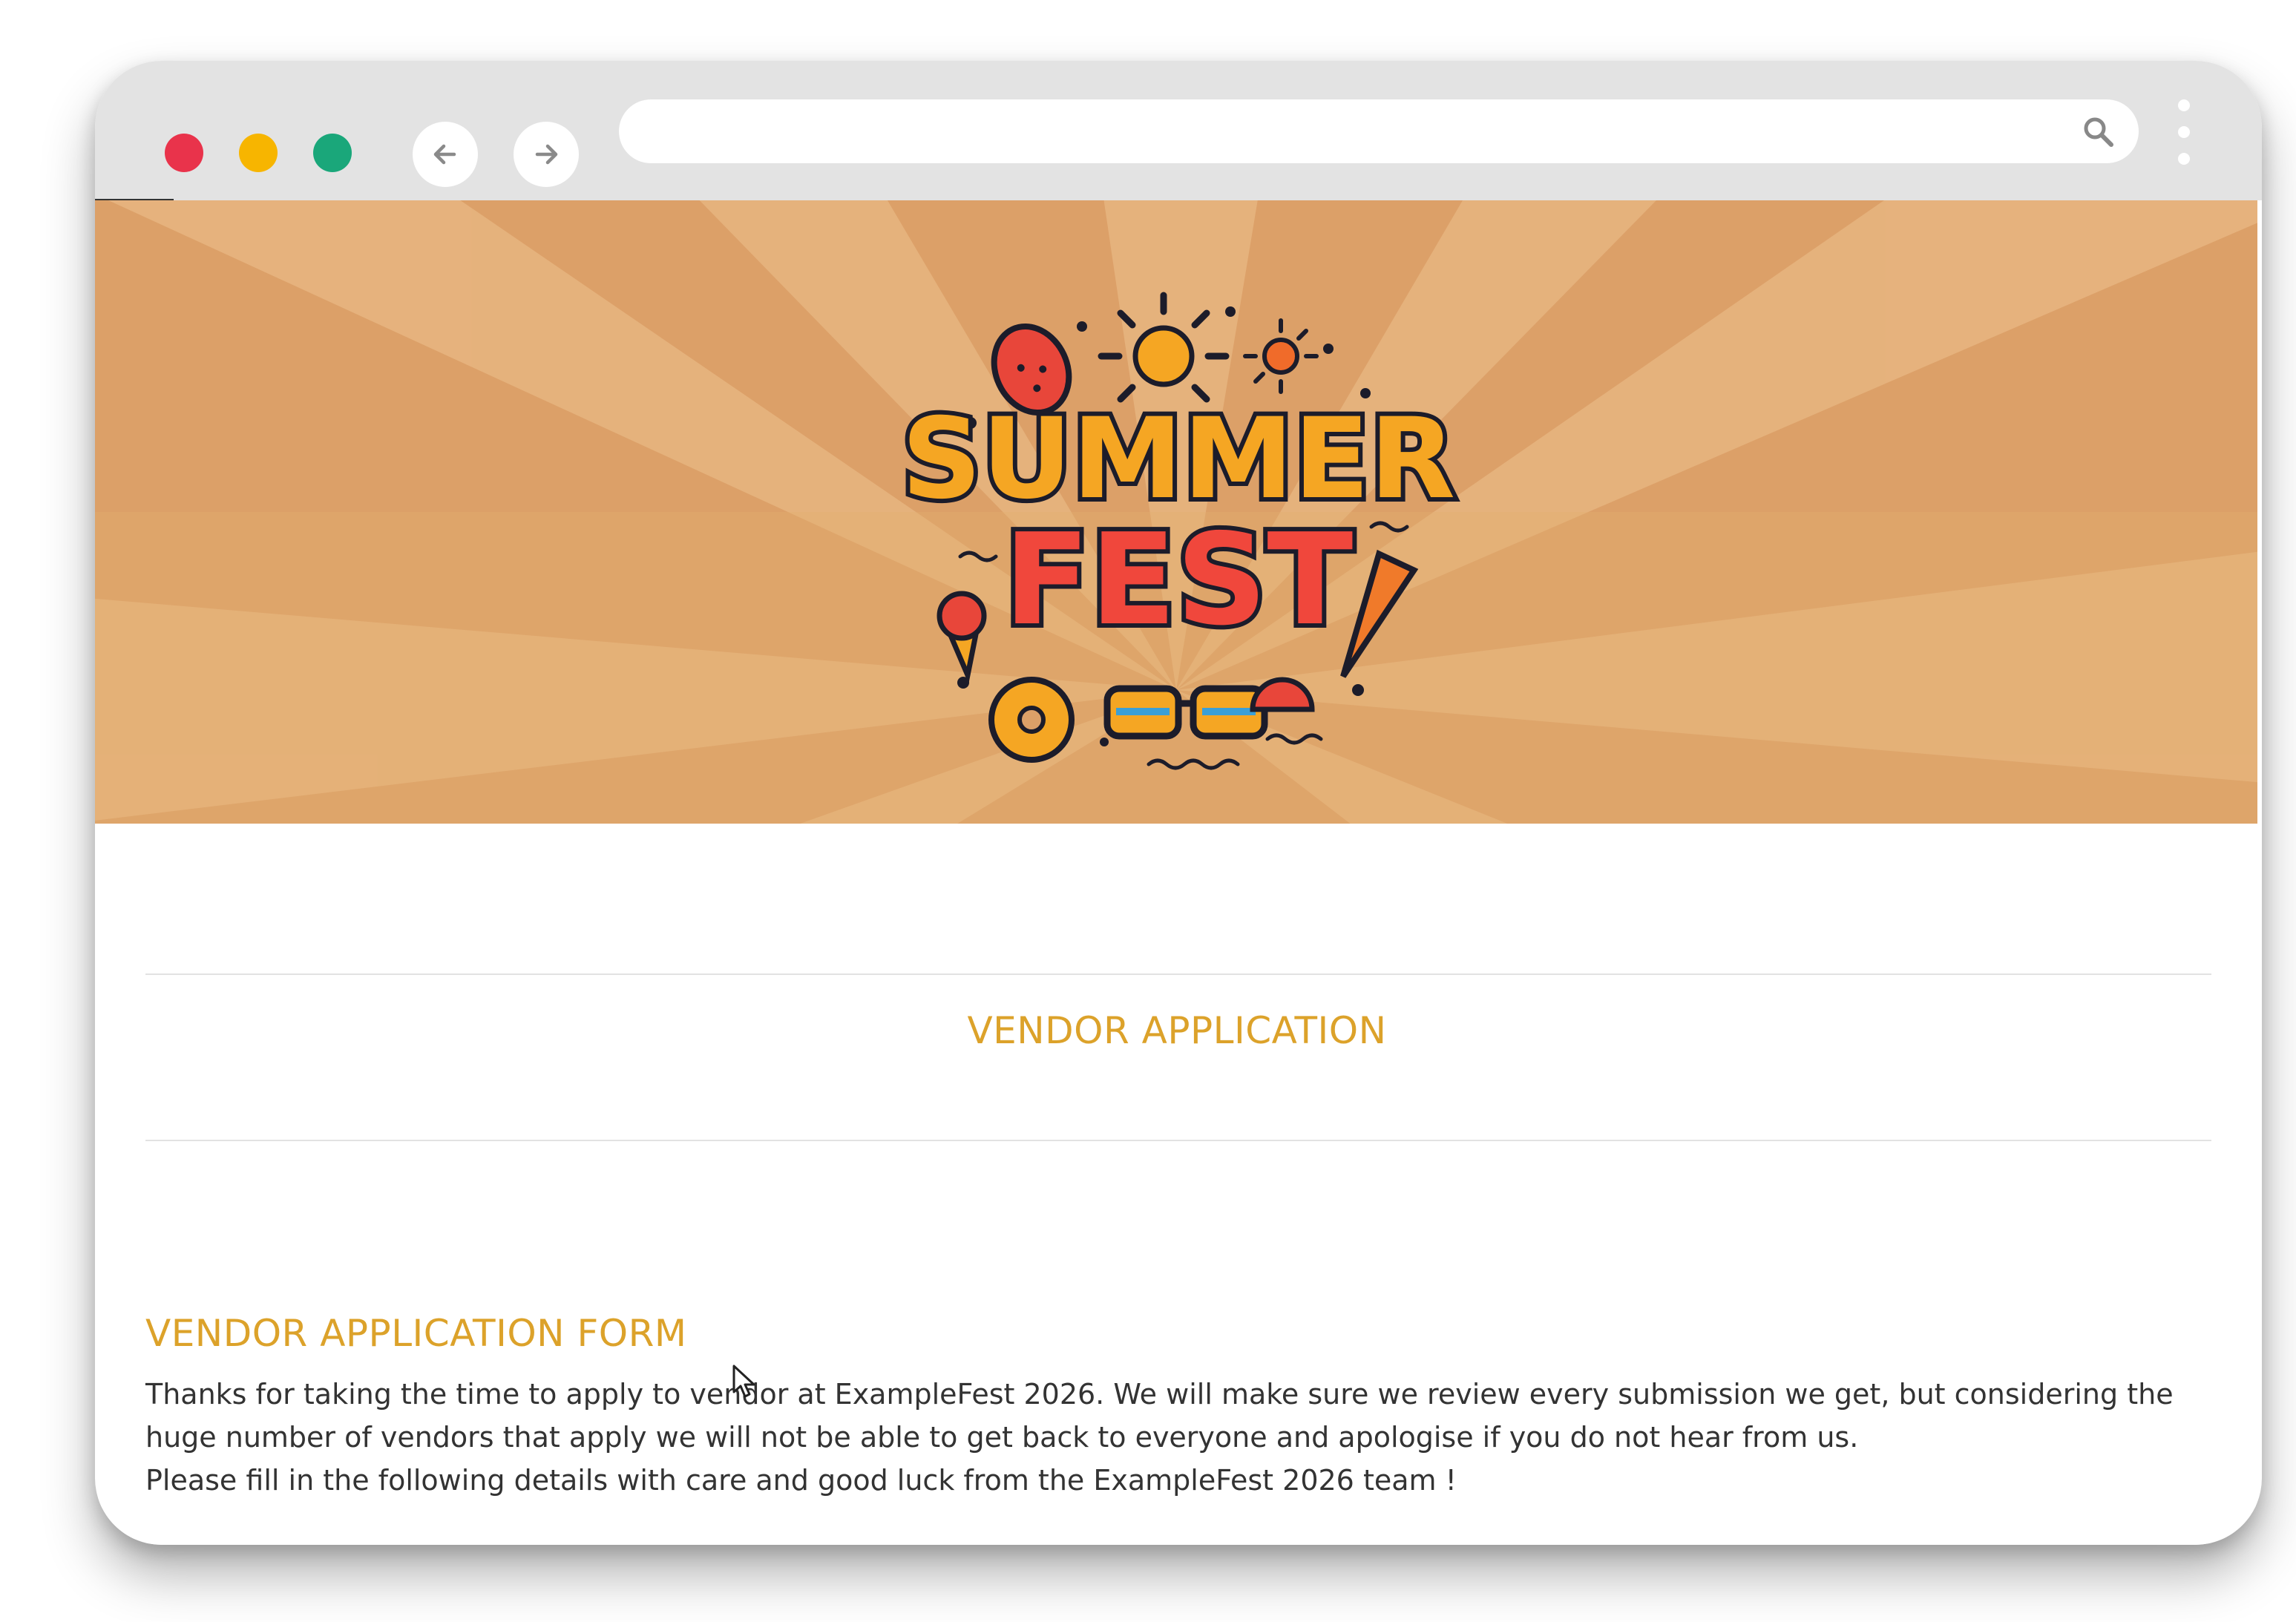 The height and width of the screenshot is (1622, 2296). I want to click on browser-toolbar, so click(1178, 130).